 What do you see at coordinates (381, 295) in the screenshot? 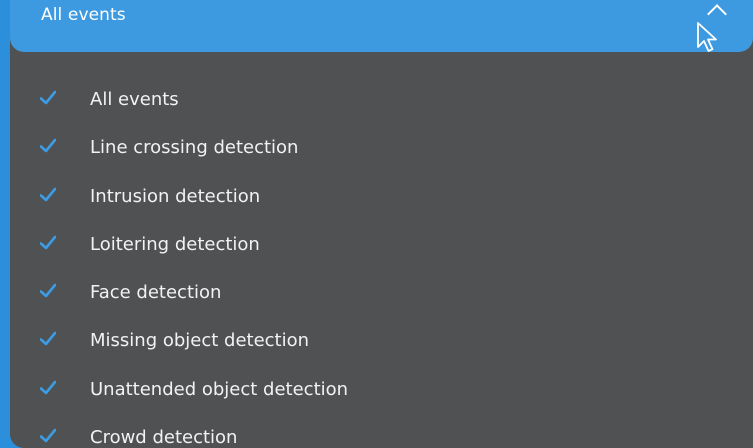
I see `option-face-detection: Face detection` at bounding box center [381, 295].